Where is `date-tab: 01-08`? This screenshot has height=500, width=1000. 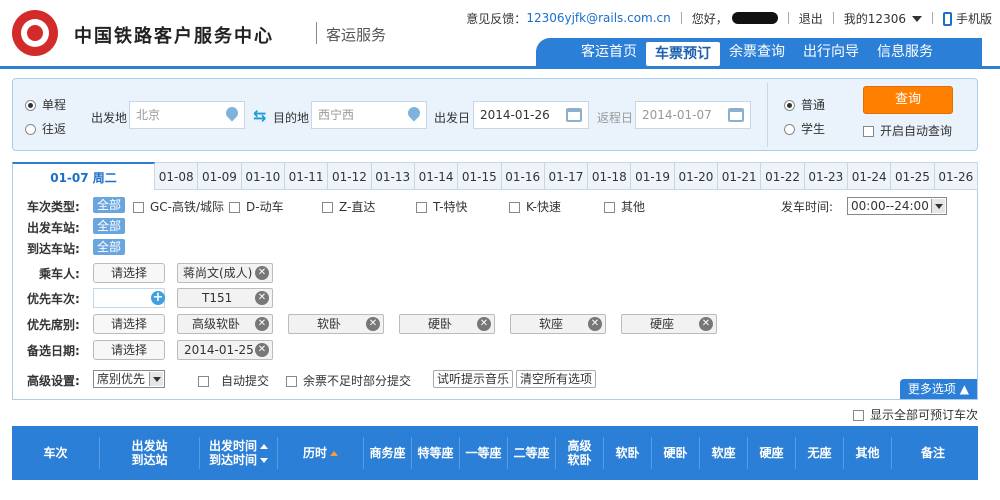
date-tab: 01-08 is located at coordinates (177, 176).